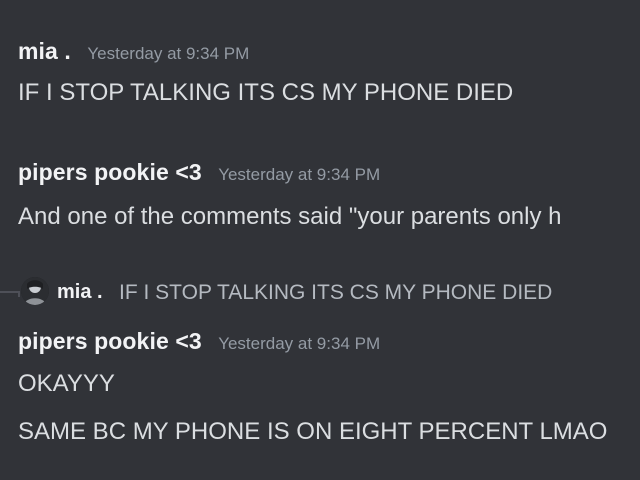 The image size is (640, 480). What do you see at coordinates (335, 293) in the screenshot?
I see `reply-message-preview: IF I STOP TALKING ITS CS MY PHONE DIED` at bounding box center [335, 293].